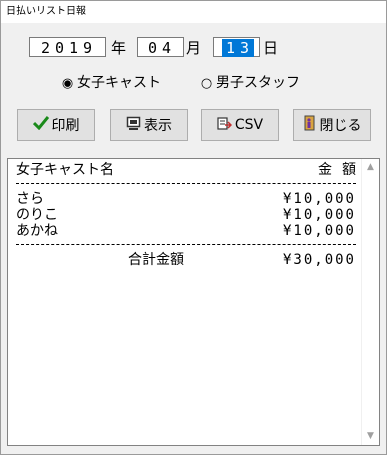 This screenshot has width=387, height=455. Describe the element at coordinates (224, 125) in the screenshot. I see `csv-export-icon` at that location.